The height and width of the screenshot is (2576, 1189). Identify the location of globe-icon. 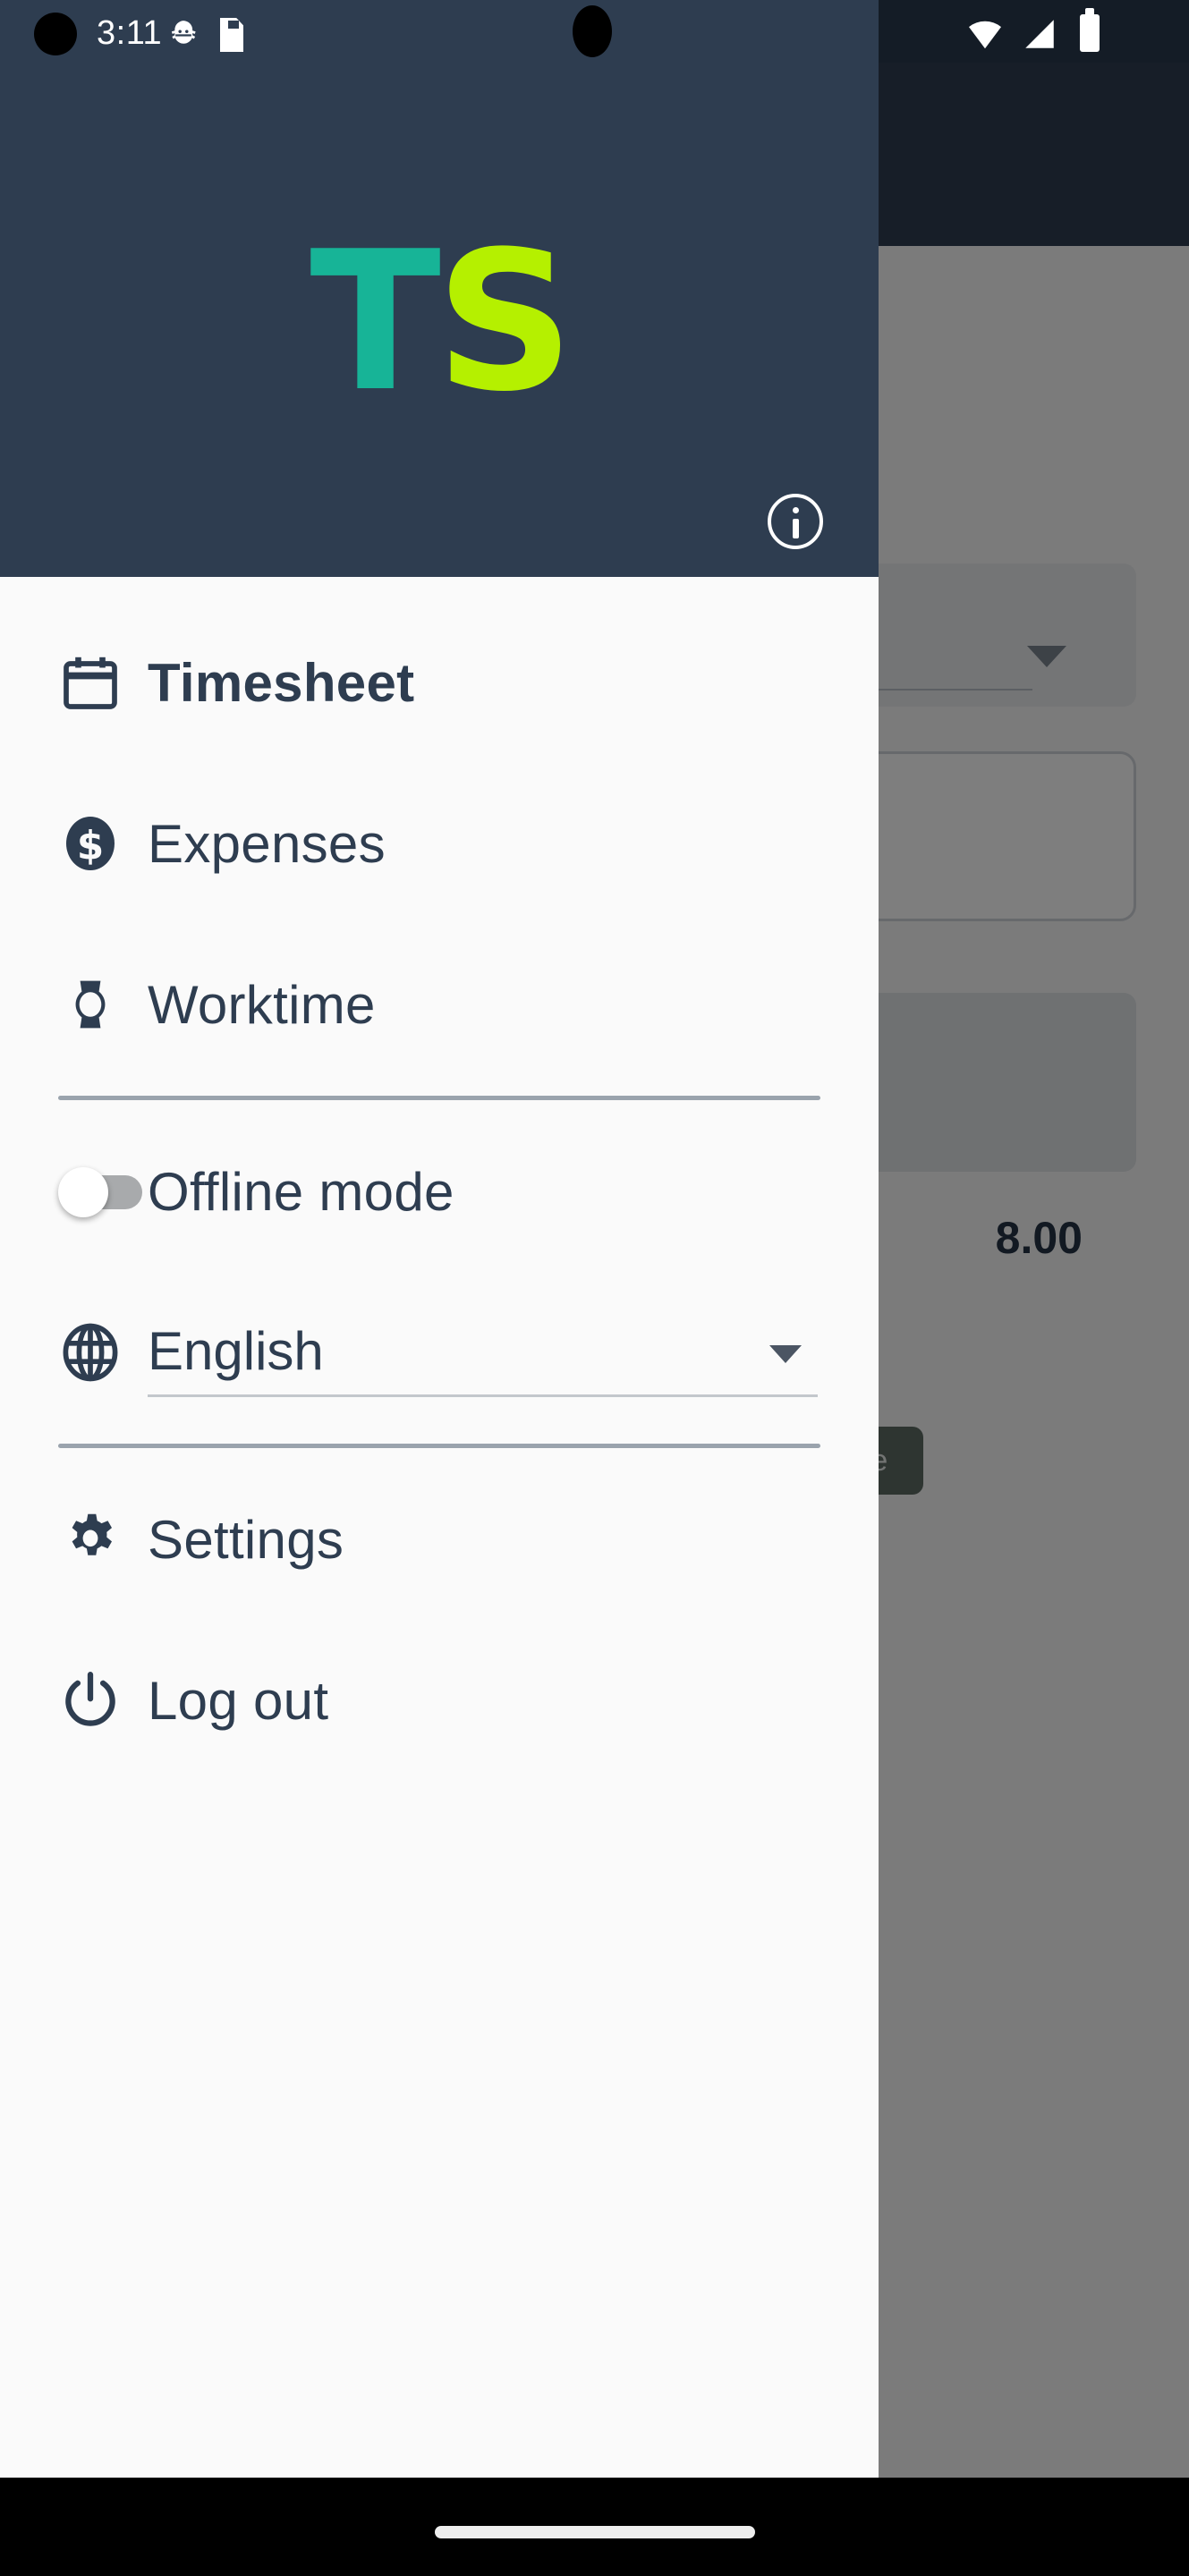
(103, 1352).